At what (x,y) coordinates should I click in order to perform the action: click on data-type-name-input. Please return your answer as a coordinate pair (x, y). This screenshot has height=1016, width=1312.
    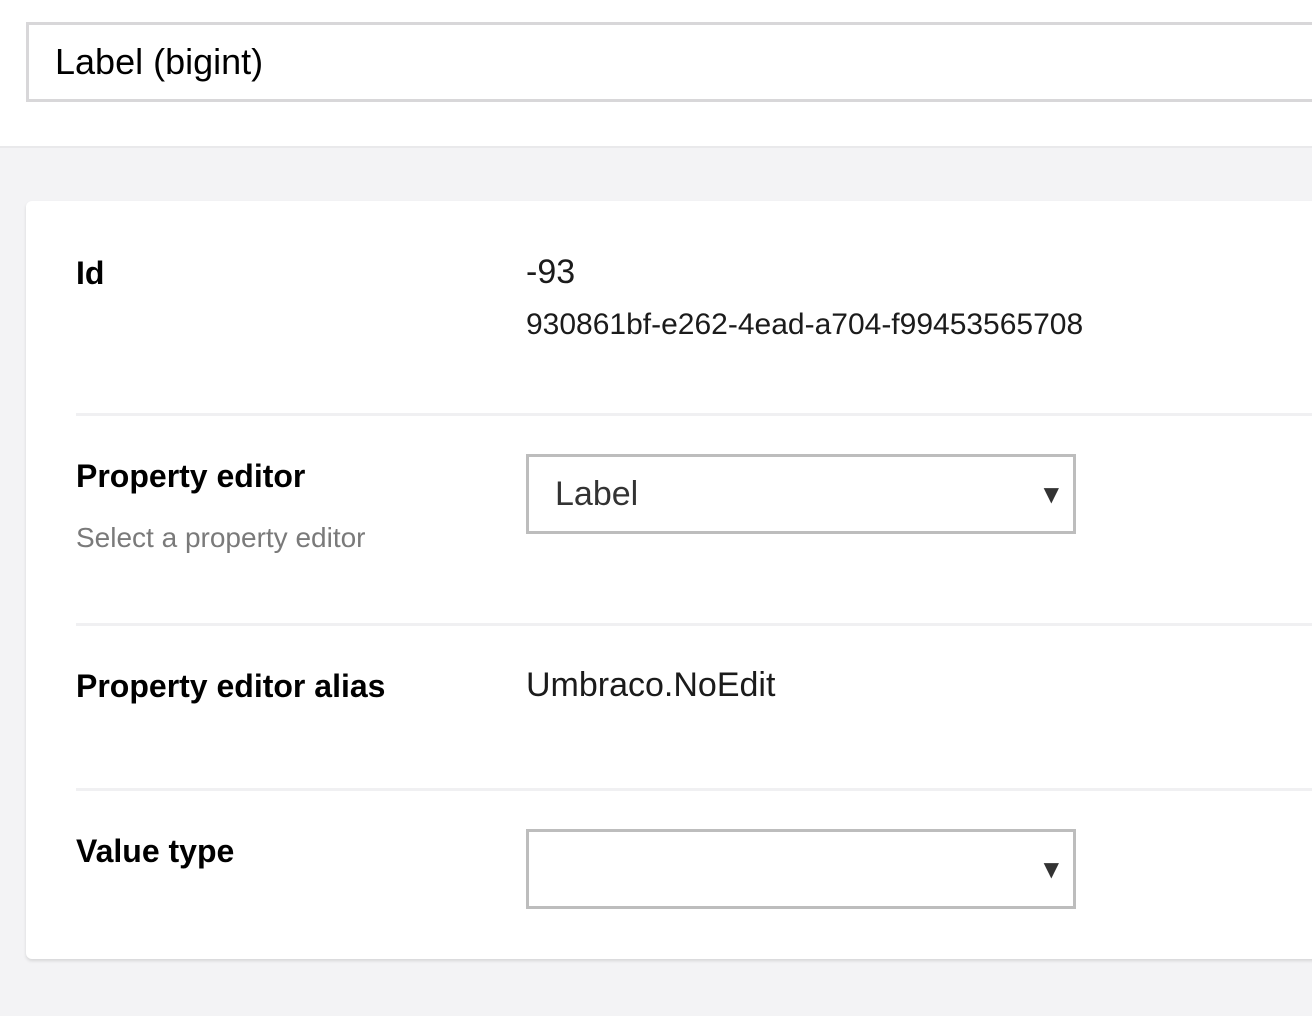
    Looking at the image, I should click on (669, 62).